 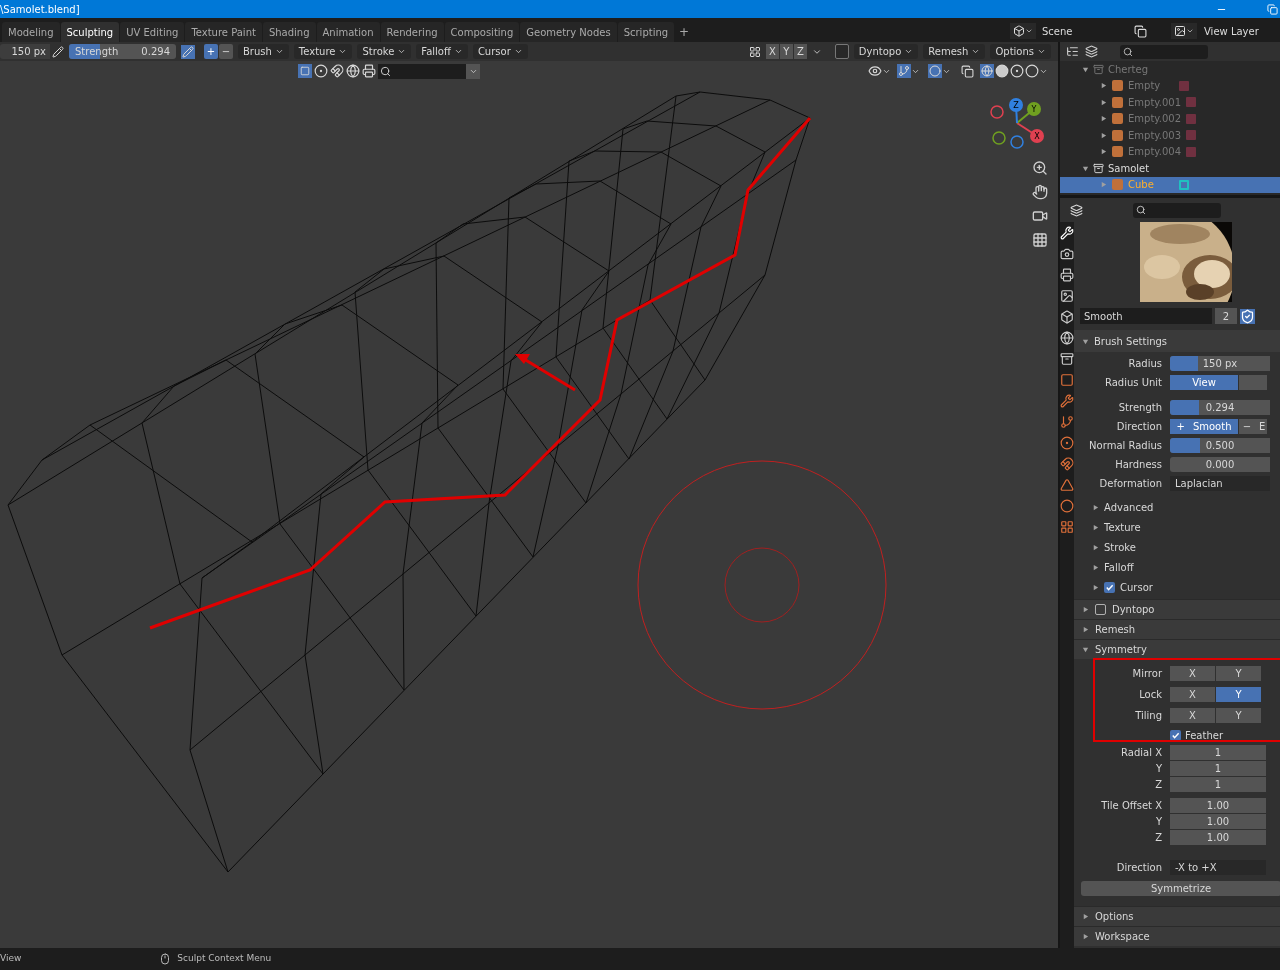 What do you see at coordinates (1177, 936) in the screenshot?
I see `panel-header: Workspace` at bounding box center [1177, 936].